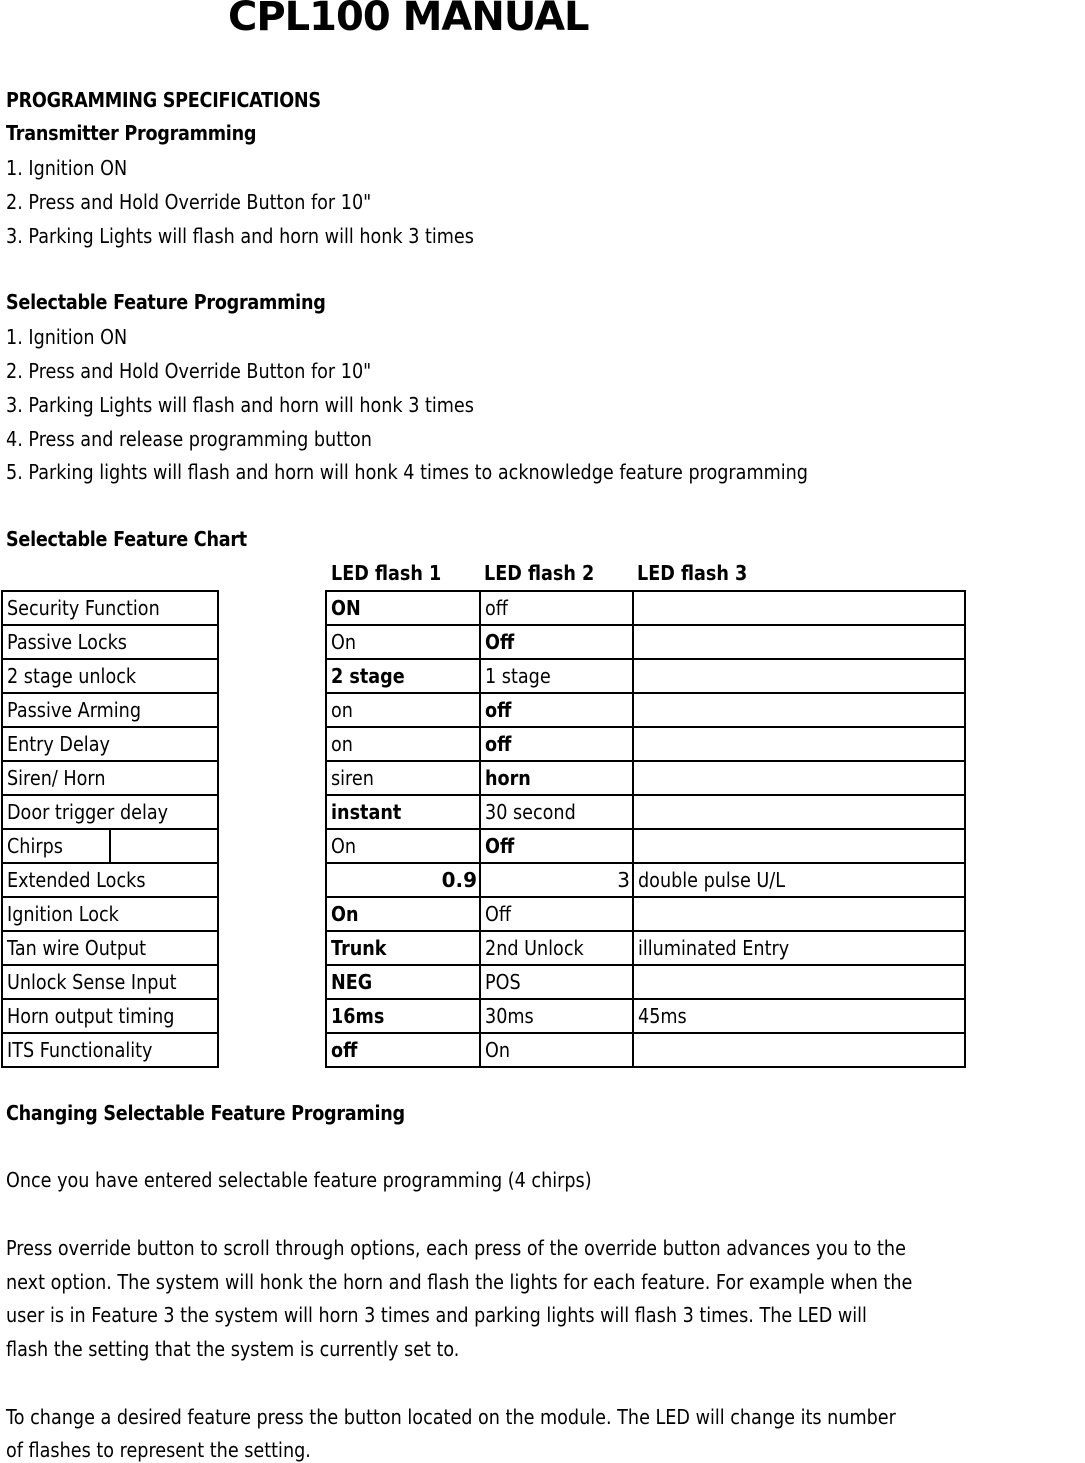 The width and height of the screenshot is (1085, 1463). Describe the element at coordinates (205, 1113) in the screenshot. I see `changing-heading: Changing Selectable Feature Programing` at that location.